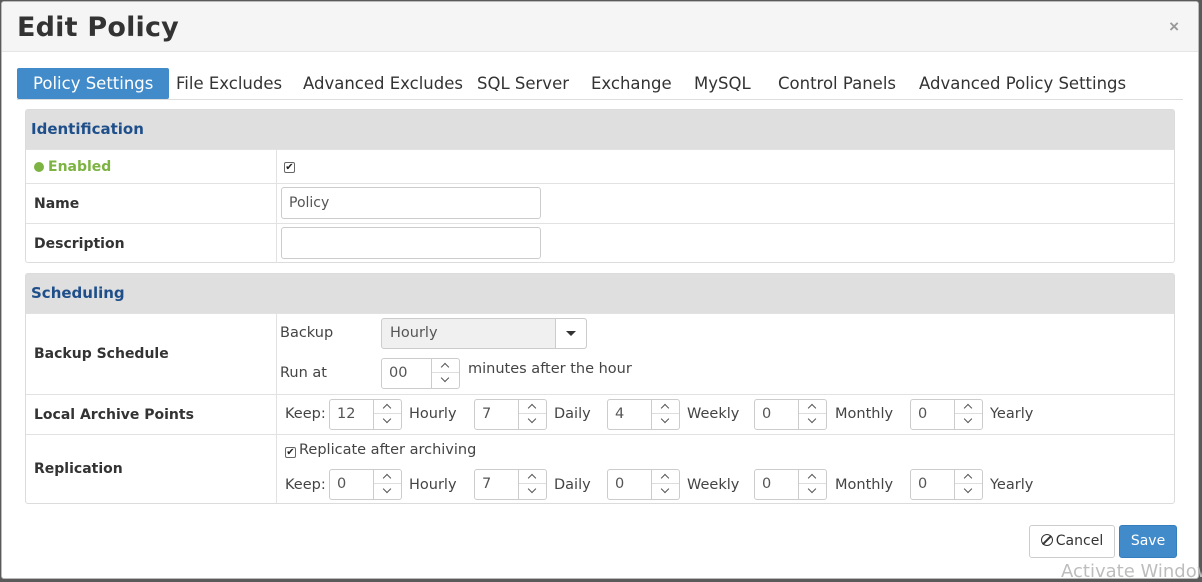  Describe the element at coordinates (79, 243) in the screenshot. I see `description-label: Description` at that location.